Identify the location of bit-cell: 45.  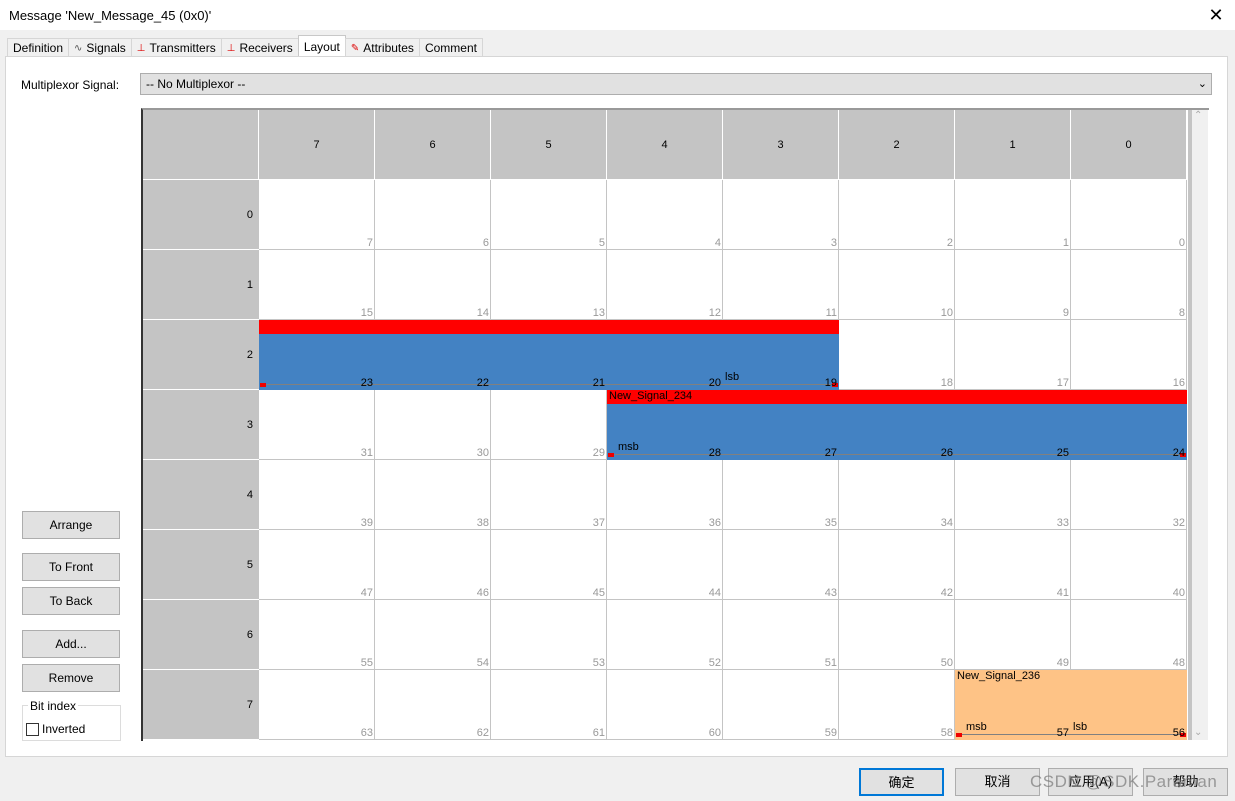
(549, 565).